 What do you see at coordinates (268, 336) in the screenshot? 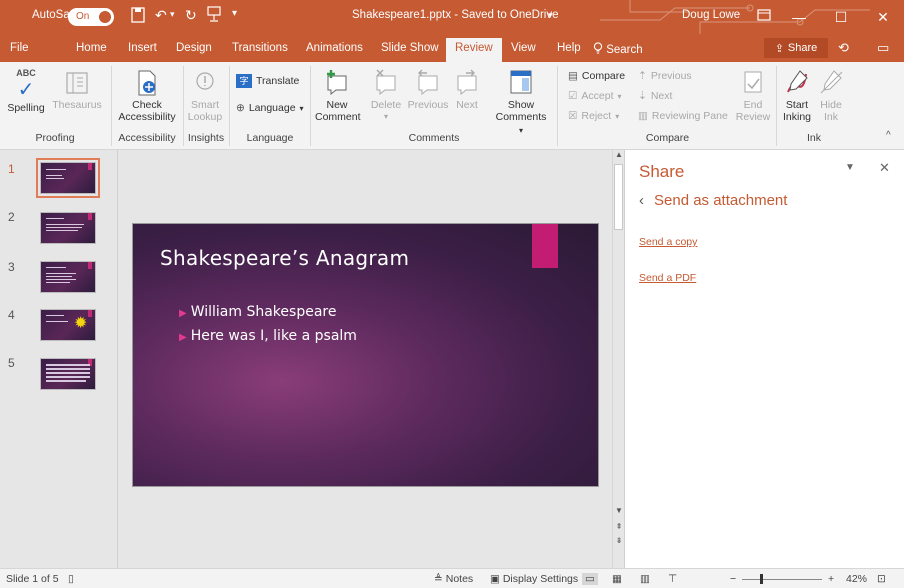
I see `slide-bullet: ▶ Here was I, like a psalm` at bounding box center [268, 336].